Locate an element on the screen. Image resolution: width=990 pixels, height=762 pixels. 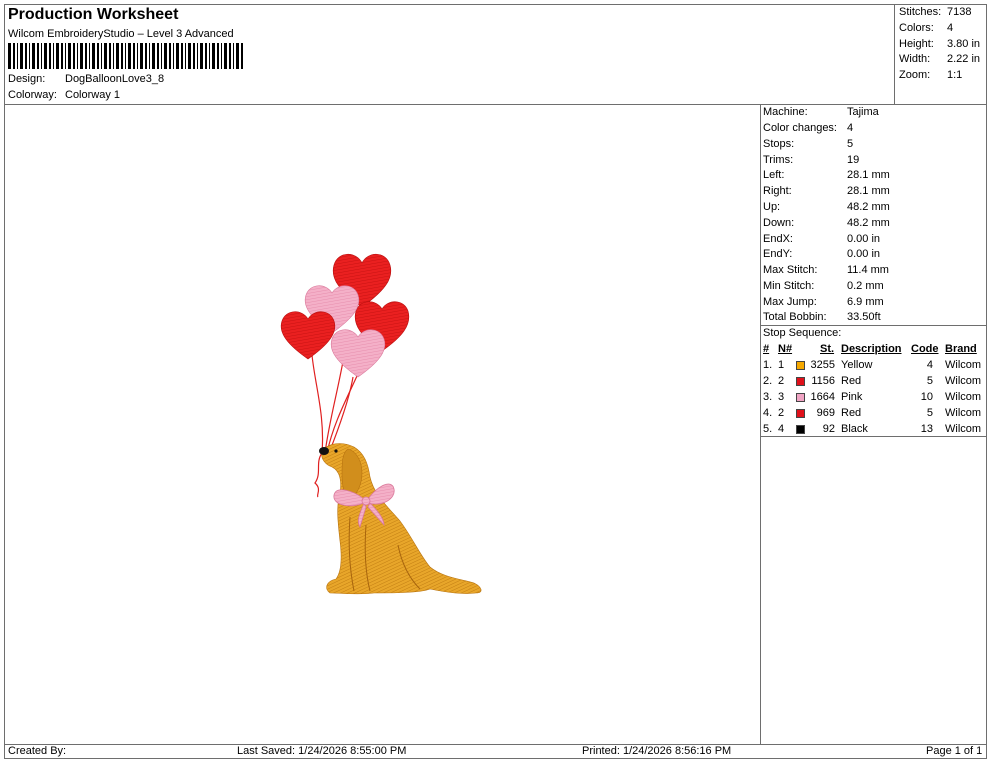
stop-stitches: 1156 is located at coordinates (823, 381).